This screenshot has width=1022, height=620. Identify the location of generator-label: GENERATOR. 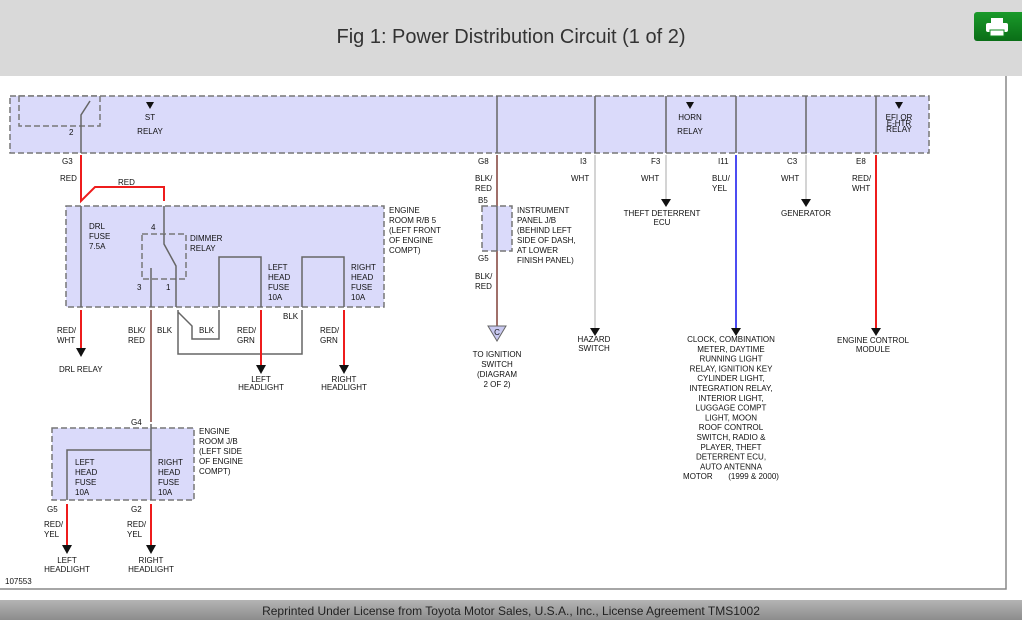
(806, 213).